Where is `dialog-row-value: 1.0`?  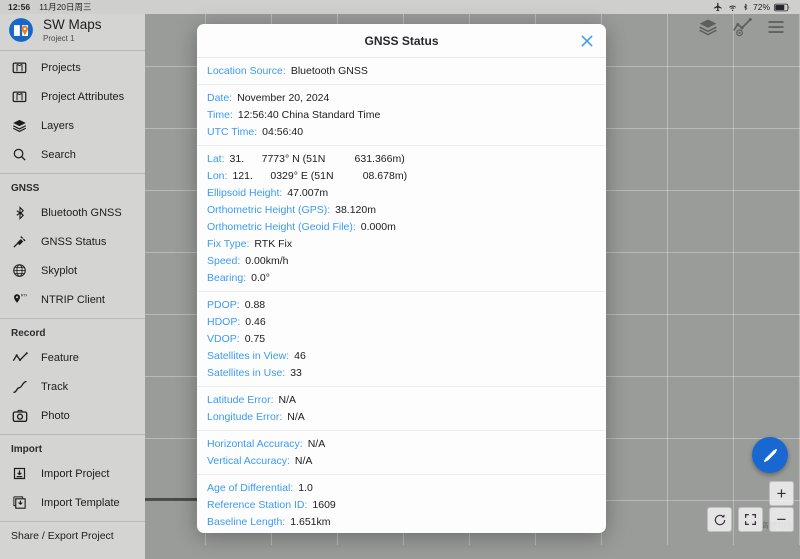
dialog-row-value: 1.0 is located at coordinates (305, 487).